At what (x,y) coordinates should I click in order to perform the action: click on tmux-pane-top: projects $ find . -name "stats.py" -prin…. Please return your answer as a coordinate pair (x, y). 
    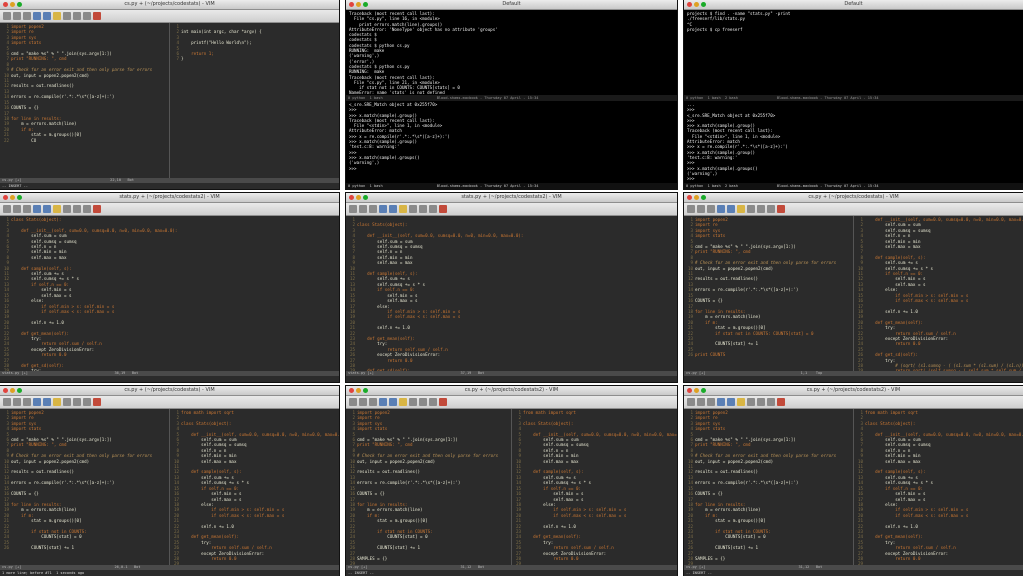
    Looking at the image, I should click on (853, 52).